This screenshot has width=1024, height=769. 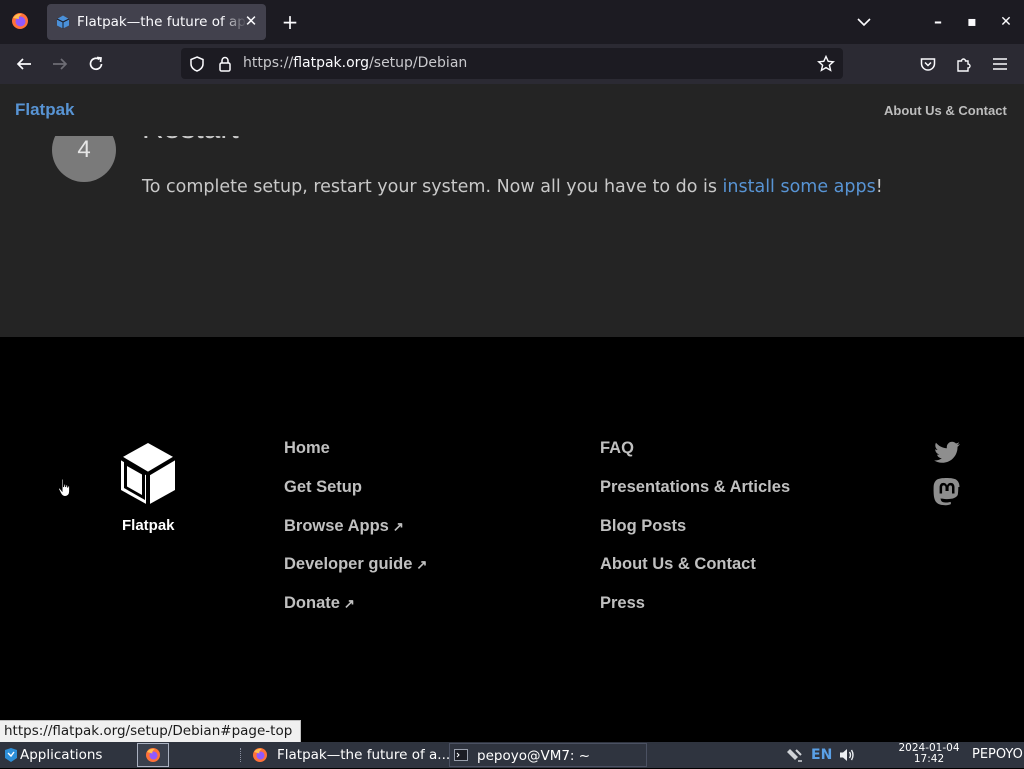 What do you see at coordinates (241, 755) in the screenshot?
I see `taskbar-separator` at bounding box center [241, 755].